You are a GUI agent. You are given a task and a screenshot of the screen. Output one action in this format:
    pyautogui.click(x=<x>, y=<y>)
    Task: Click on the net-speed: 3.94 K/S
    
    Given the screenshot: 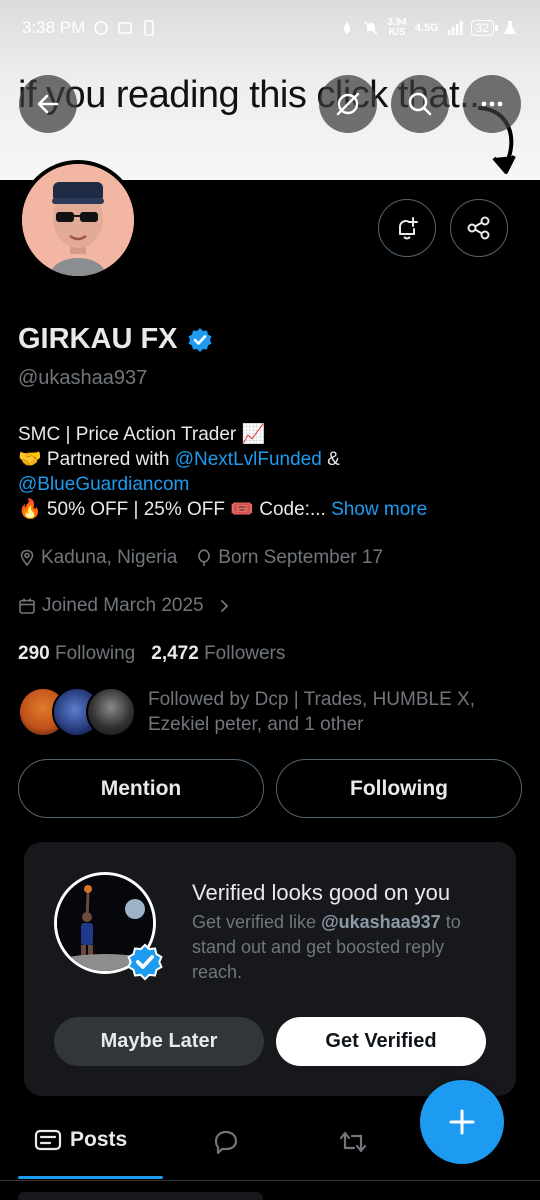 What is the action you would take?
    pyautogui.click(x=396, y=28)
    